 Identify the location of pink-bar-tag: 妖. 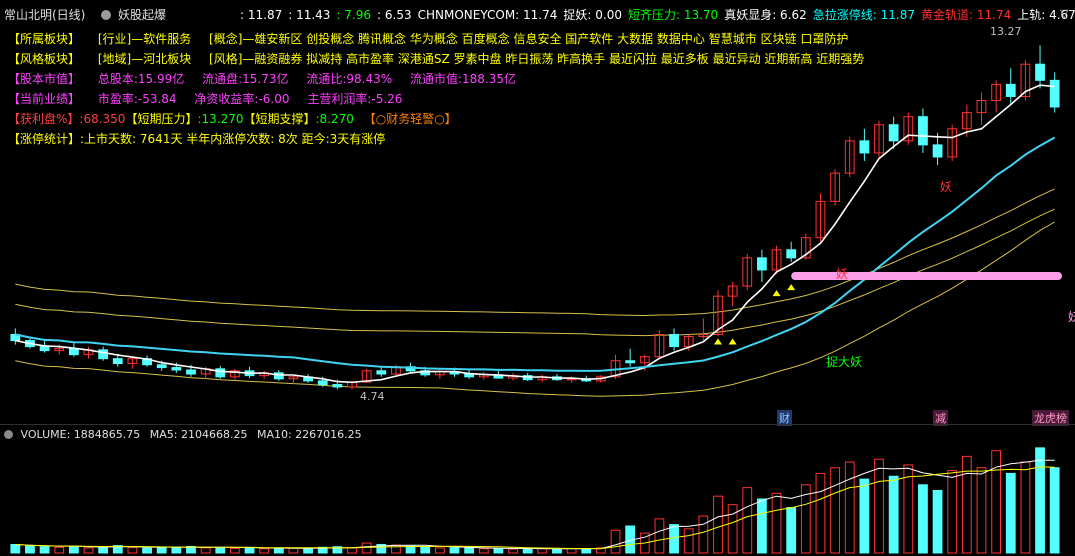
(1071, 317).